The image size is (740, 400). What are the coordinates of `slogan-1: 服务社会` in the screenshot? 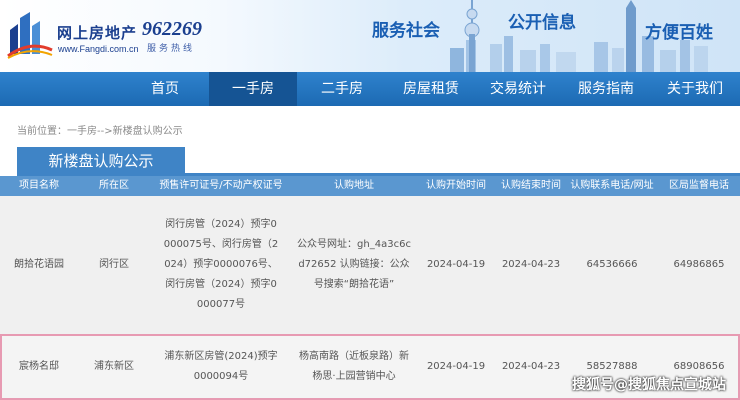 It's located at (406, 31).